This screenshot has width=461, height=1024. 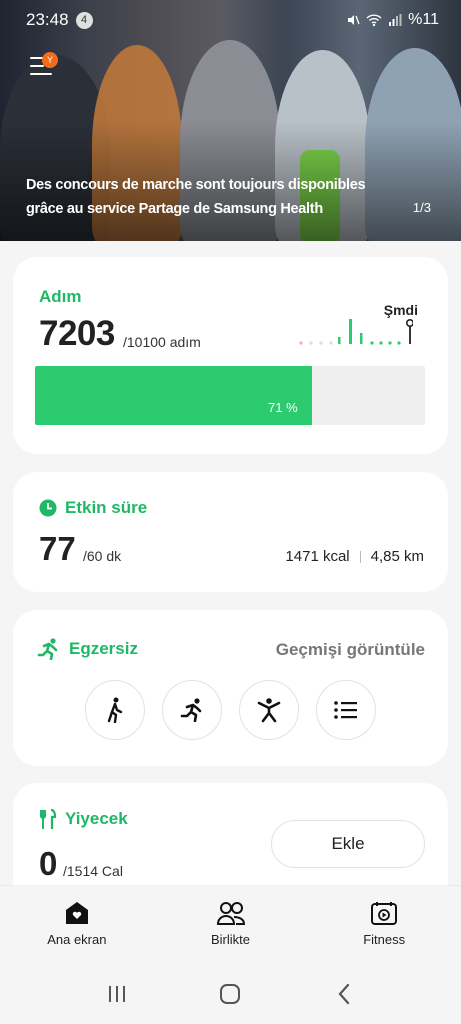 What do you see at coordinates (374, 20) in the screenshot?
I see `wifi-icon` at bounding box center [374, 20].